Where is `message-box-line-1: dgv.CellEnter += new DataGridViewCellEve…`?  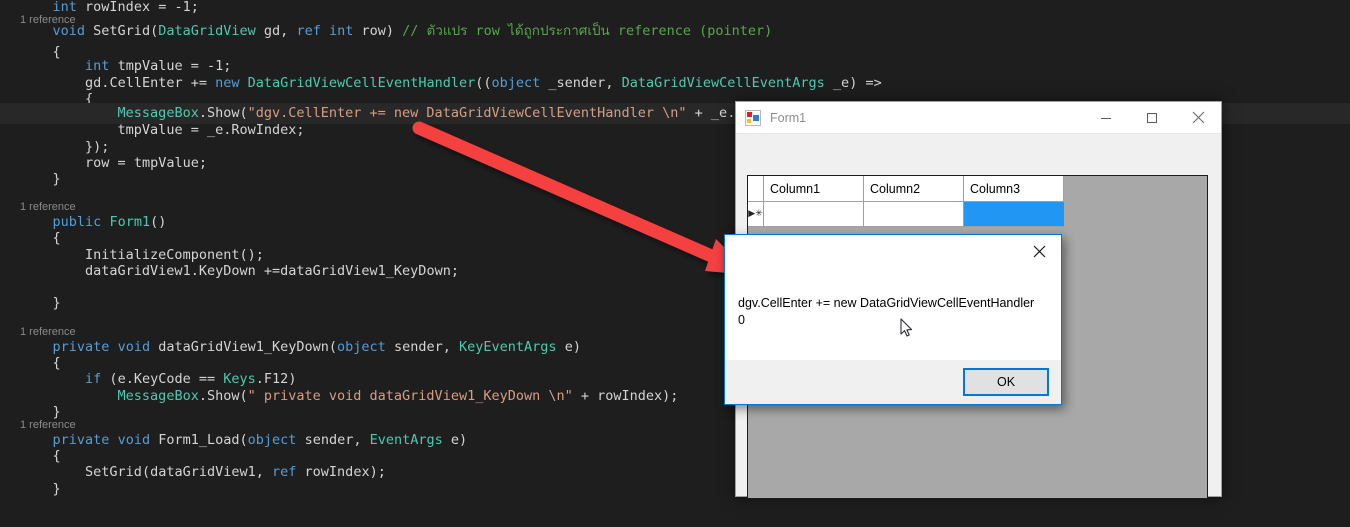
message-box-line-1: dgv.CellEnter += new DataGridViewCellEve… is located at coordinates (886, 303).